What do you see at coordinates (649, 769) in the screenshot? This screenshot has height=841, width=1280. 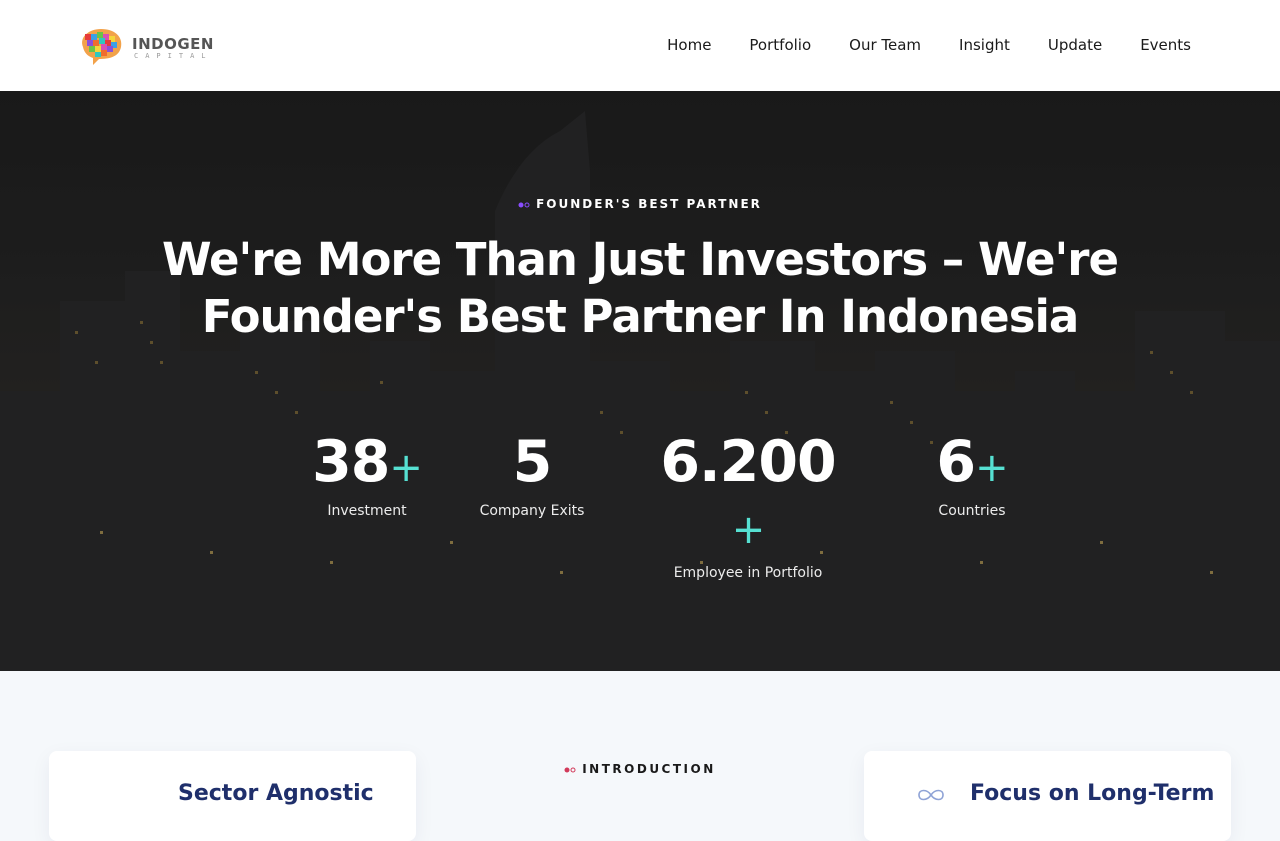 I see `introduction-label-text: INTRODUCTION` at bounding box center [649, 769].